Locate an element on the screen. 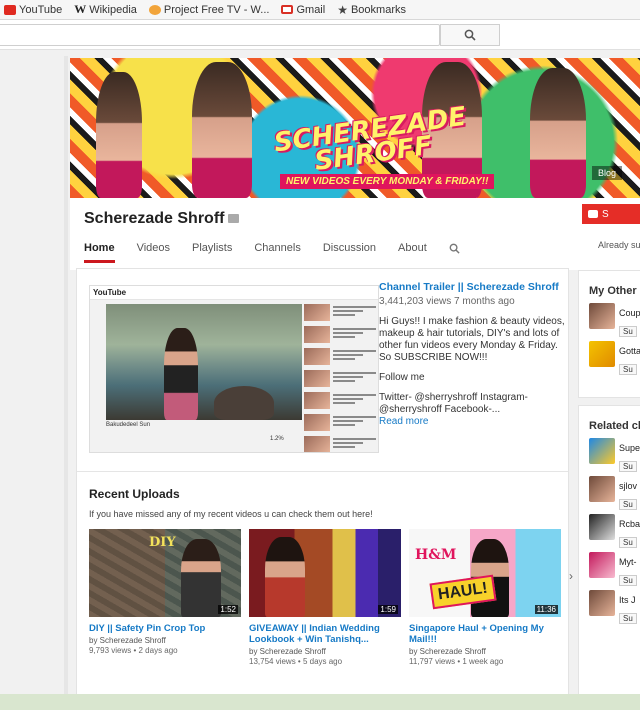 The image size is (640, 710). list-item: Myt- Su is located at coordinates (609, 566).